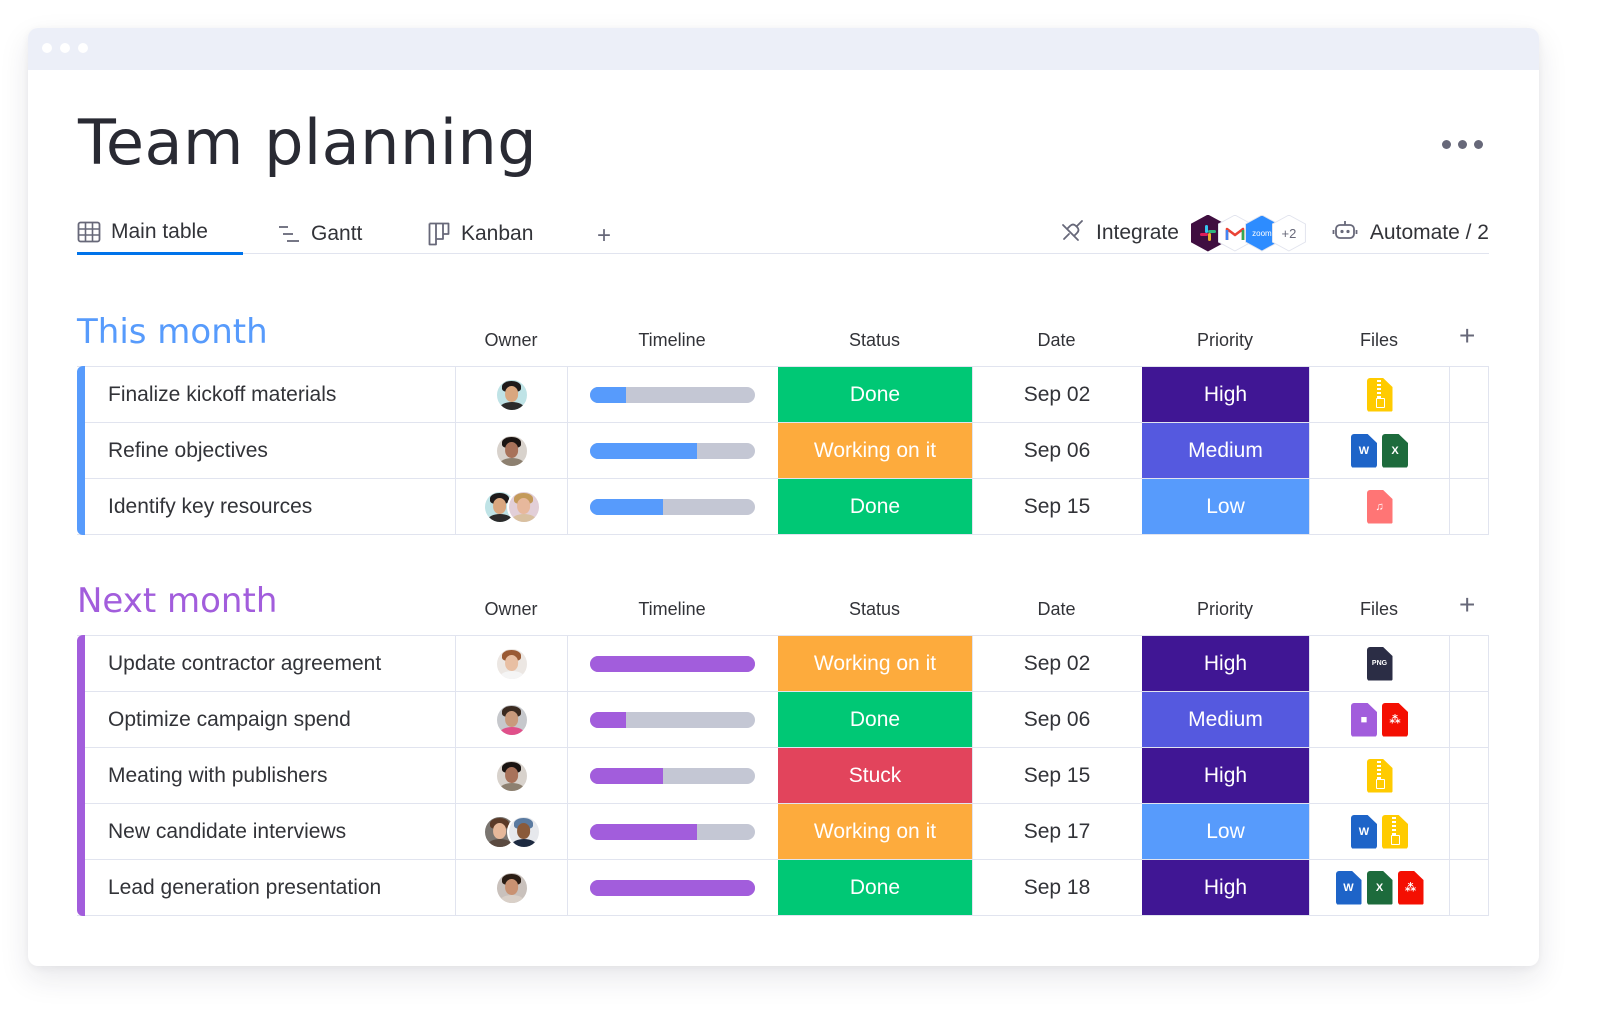  What do you see at coordinates (270, 506) in the screenshot?
I see `task-name: Identify key resources` at bounding box center [270, 506].